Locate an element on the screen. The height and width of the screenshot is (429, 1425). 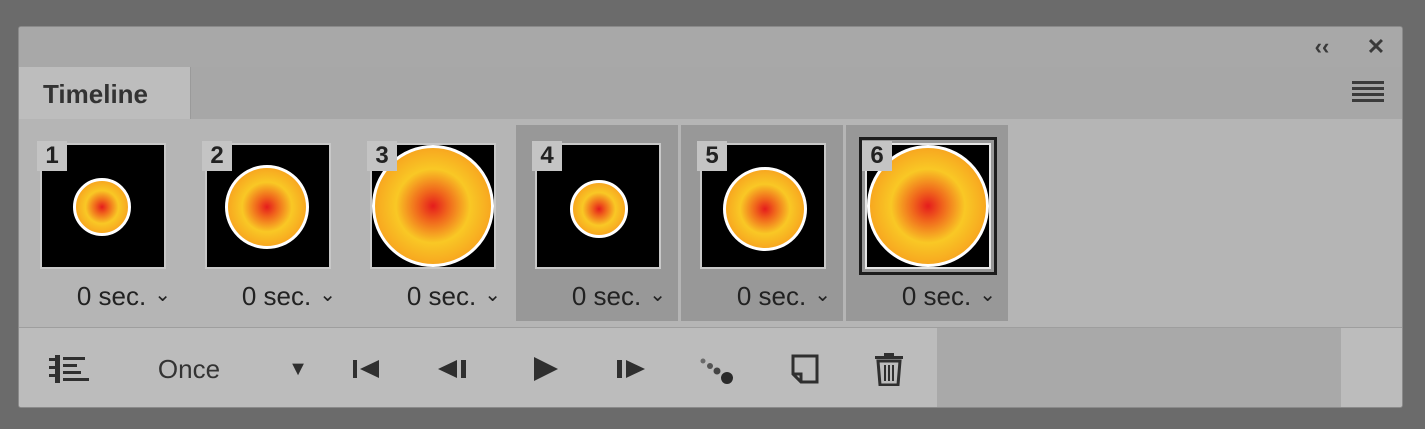
delete-frame-button is located at coordinates (889, 369).